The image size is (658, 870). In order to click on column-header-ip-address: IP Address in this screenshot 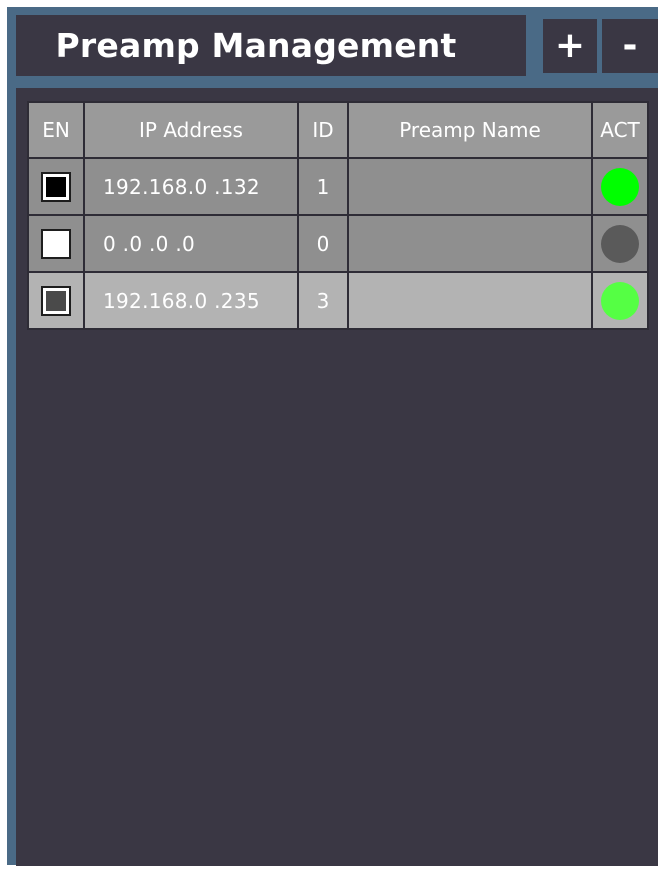, I will do `click(191, 130)`.